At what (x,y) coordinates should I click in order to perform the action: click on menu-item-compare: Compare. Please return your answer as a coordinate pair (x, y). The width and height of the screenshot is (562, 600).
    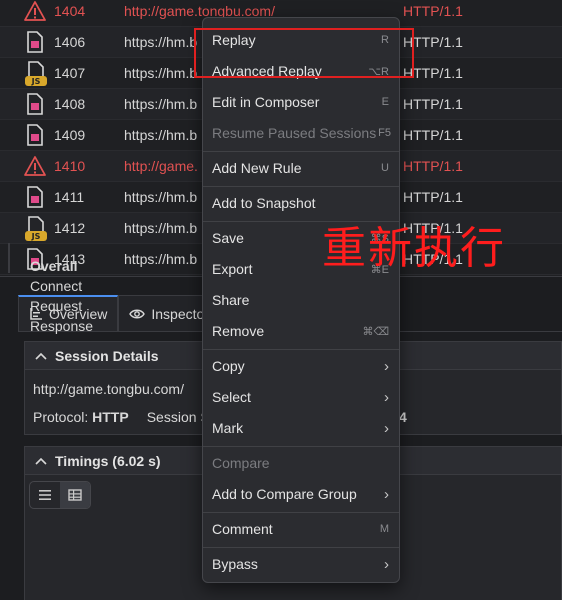
    Looking at the image, I should click on (301, 463).